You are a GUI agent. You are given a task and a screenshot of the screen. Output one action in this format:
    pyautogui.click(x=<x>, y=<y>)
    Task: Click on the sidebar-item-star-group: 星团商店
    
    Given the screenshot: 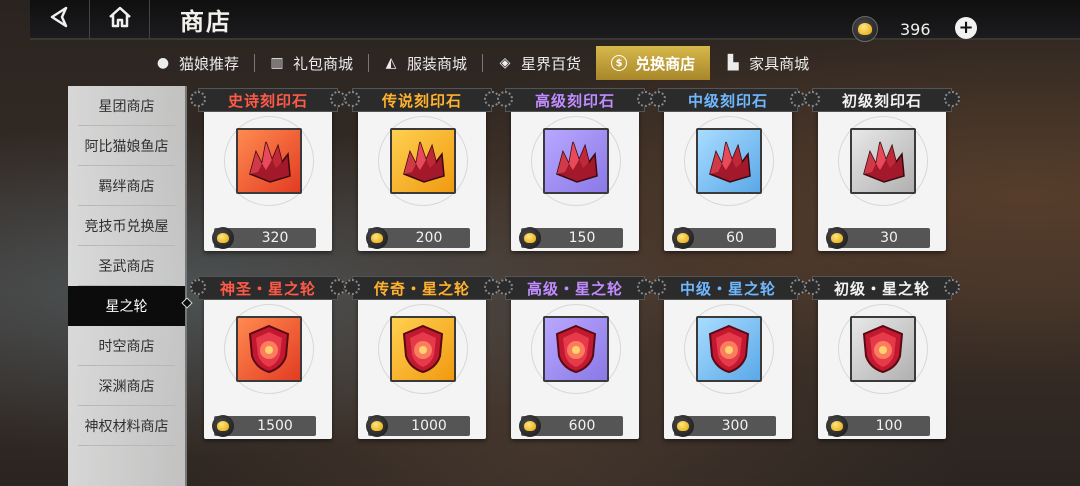 What is the action you would take?
    pyautogui.click(x=126, y=106)
    